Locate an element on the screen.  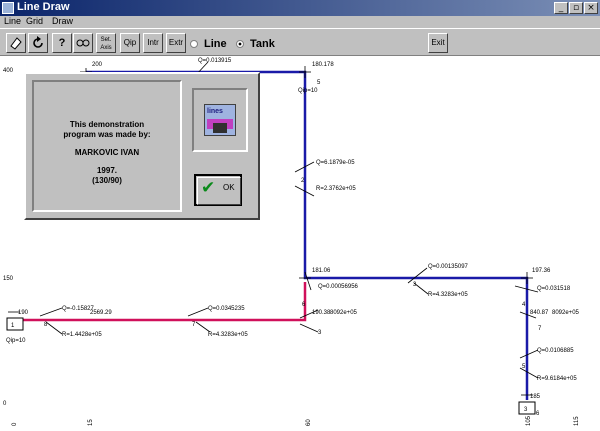
intr-button: Intr is located at coordinates (153, 43).